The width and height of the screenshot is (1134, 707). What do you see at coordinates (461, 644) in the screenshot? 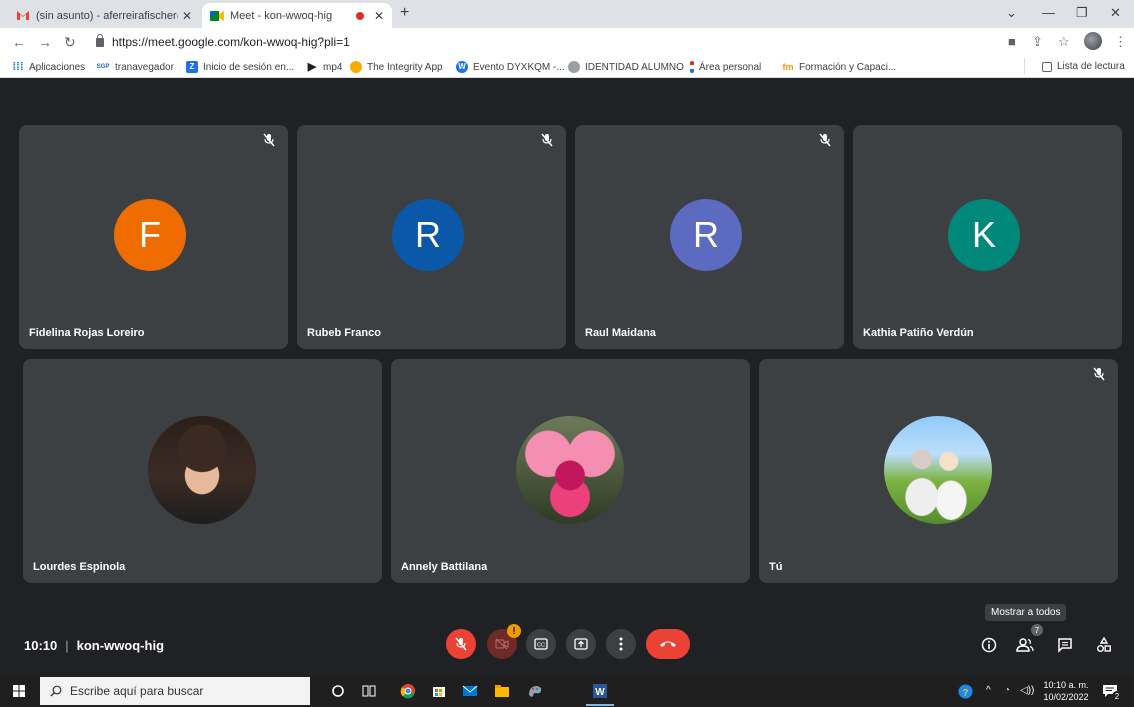
I see `microphone-toggle-button` at bounding box center [461, 644].